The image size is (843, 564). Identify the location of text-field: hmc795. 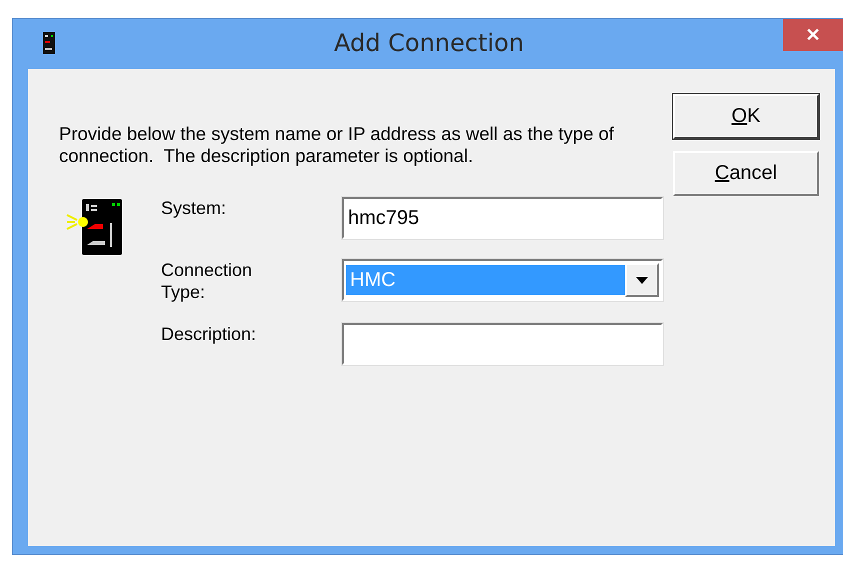
(502, 218).